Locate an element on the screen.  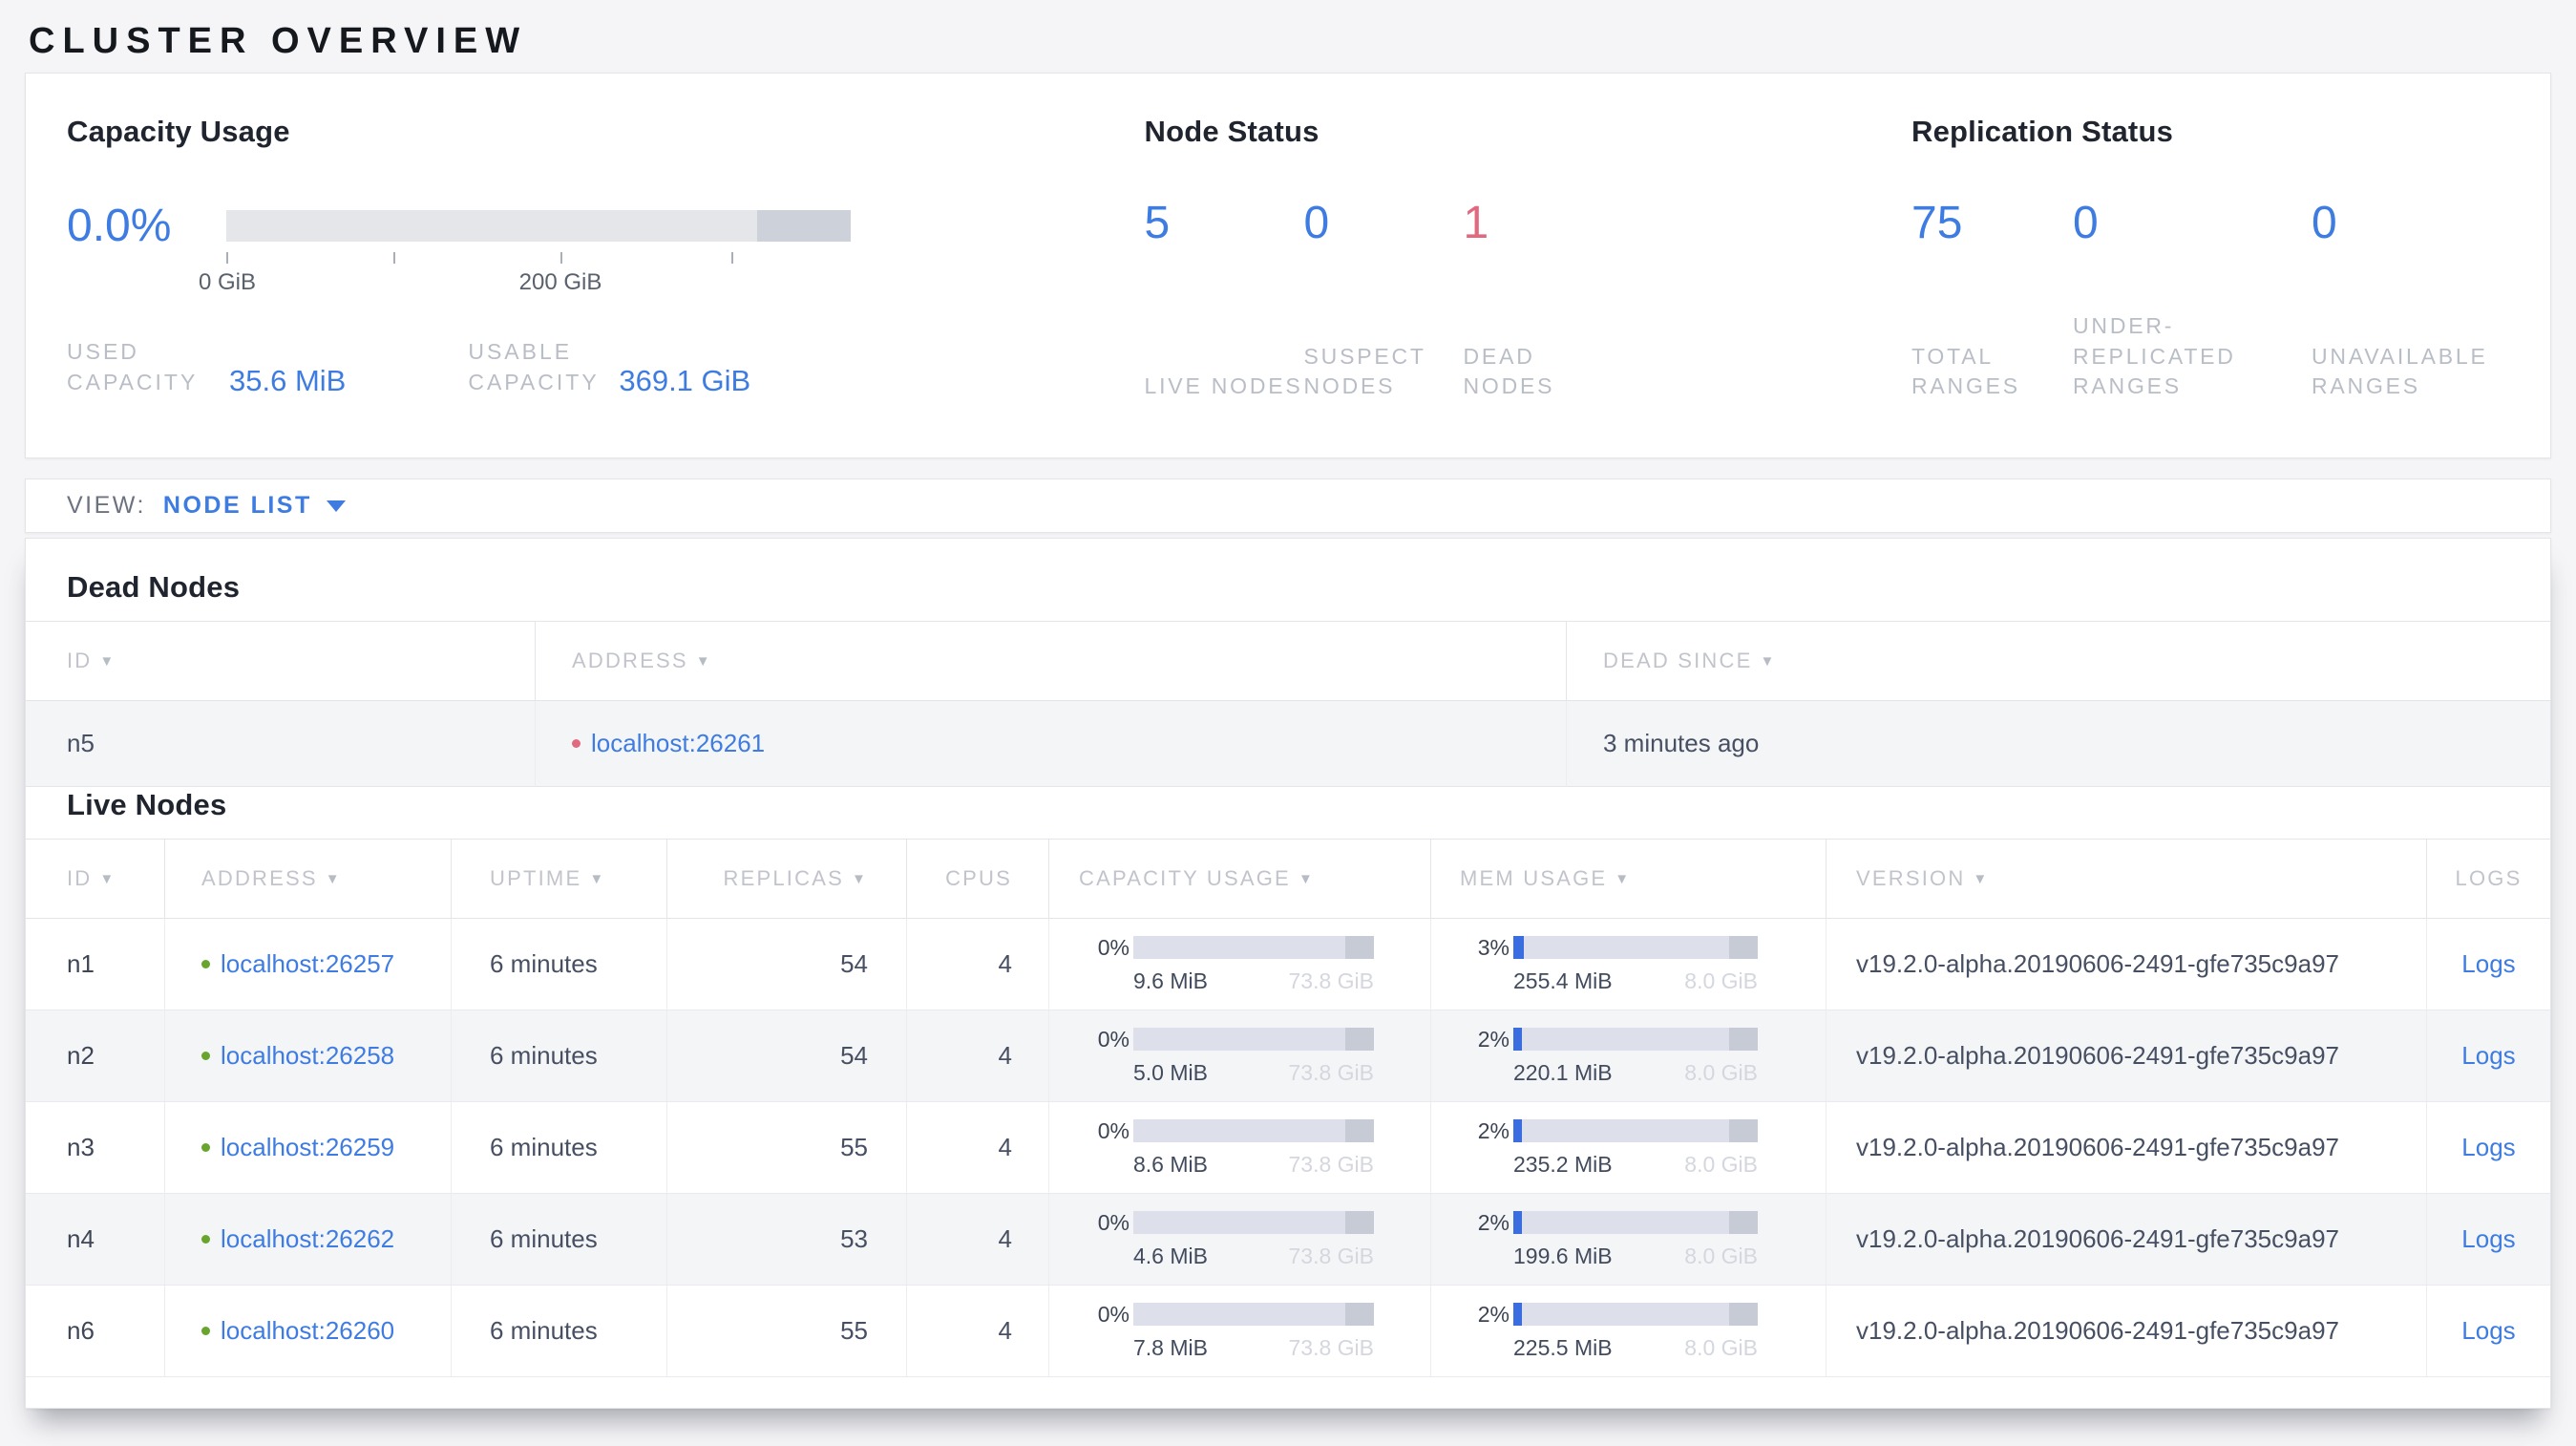
dead-col-id: ID ▼ is located at coordinates (281, 661).